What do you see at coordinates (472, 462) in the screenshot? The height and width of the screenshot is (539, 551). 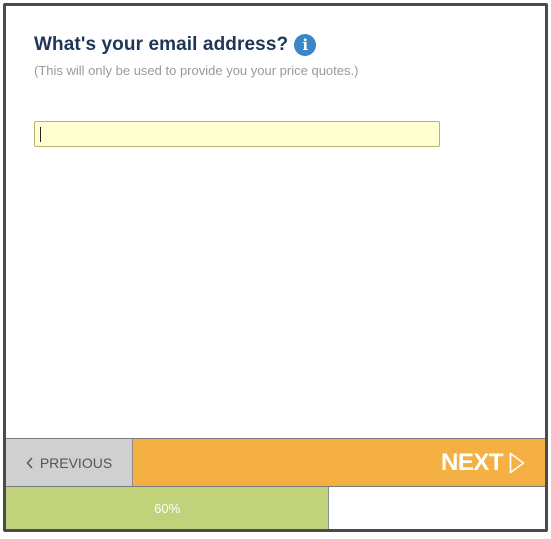 I see `next-label: NEXT` at bounding box center [472, 462].